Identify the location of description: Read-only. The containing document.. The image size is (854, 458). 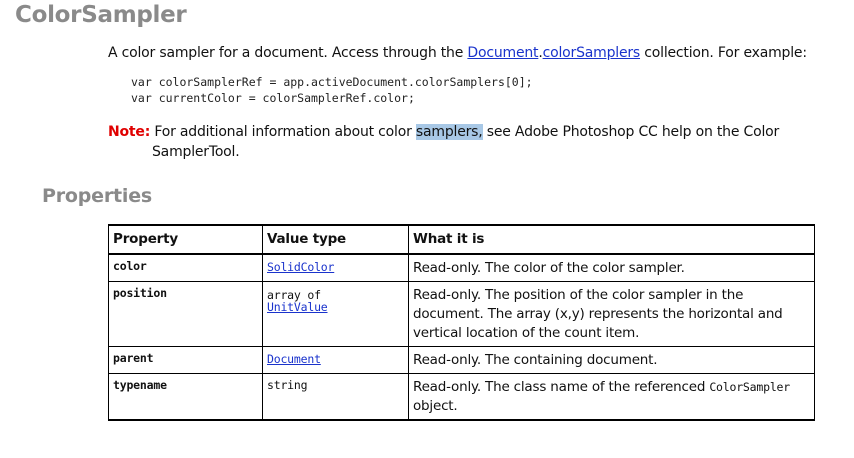
(611, 360).